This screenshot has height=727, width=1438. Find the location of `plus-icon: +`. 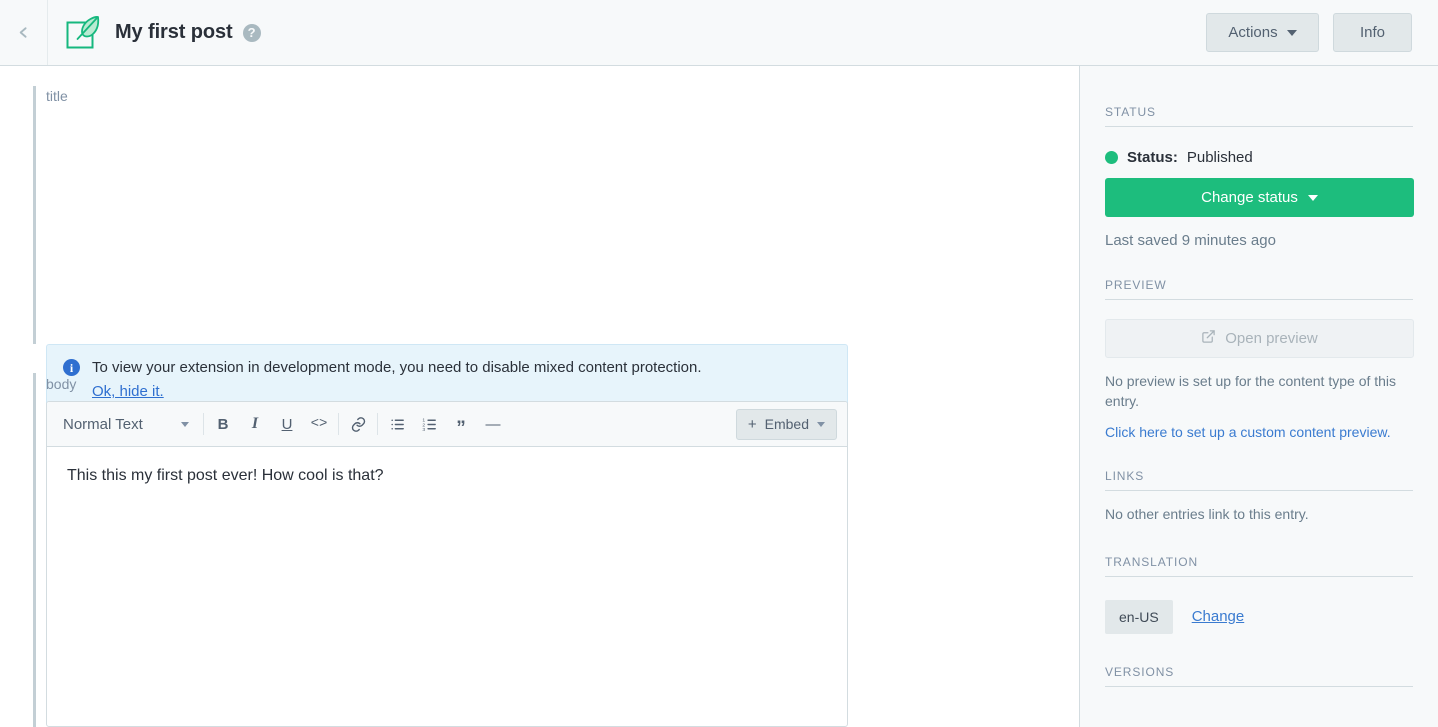

plus-icon: + is located at coordinates (752, 424).